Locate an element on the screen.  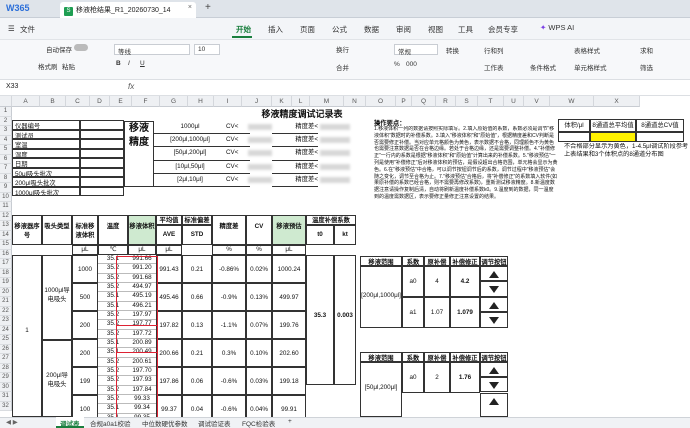
menu-review: 审阅 is located at coordinates (403, 29).